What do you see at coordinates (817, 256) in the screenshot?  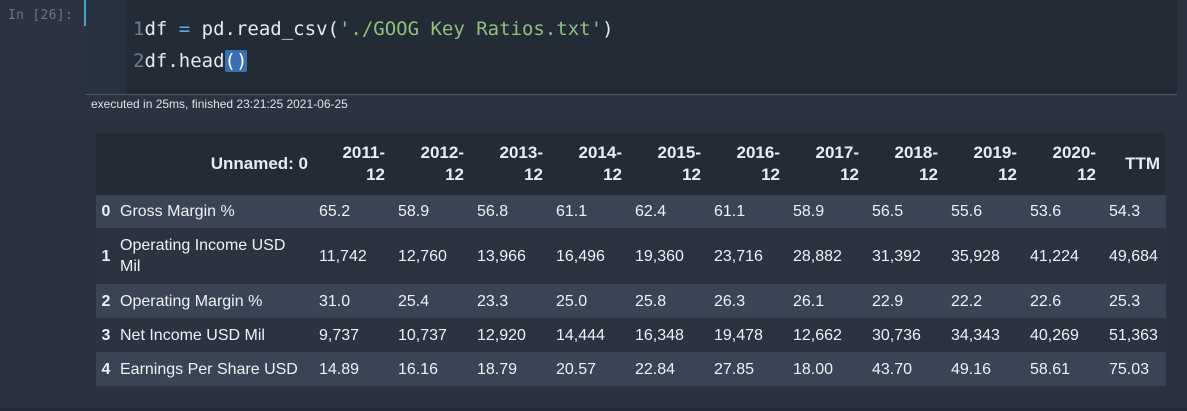 I see `table-cell: 28,882` at bounding box center [817, 256].